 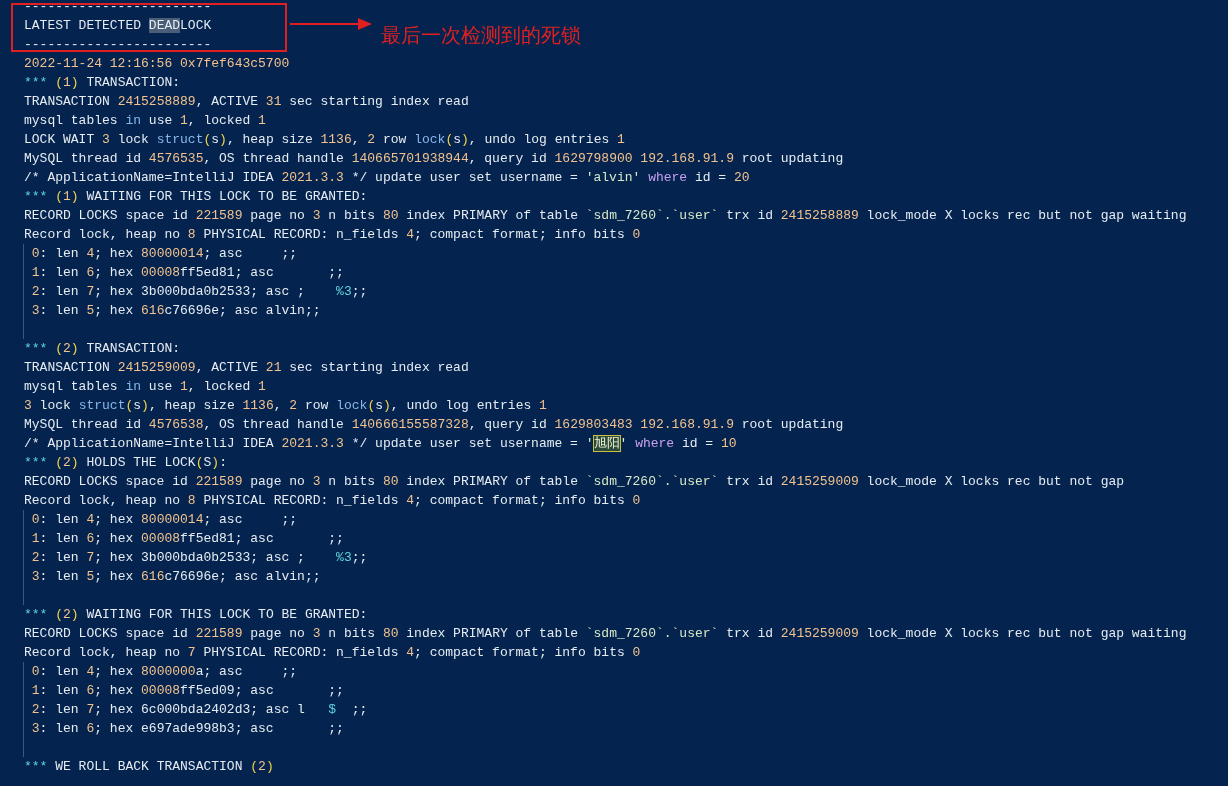 I want to click on code-line: MySQL thread id 4576535, OS thread handle 140665701938944, query id 1629798900 192.168.91.9 root updating, so click(x=434, y=159).